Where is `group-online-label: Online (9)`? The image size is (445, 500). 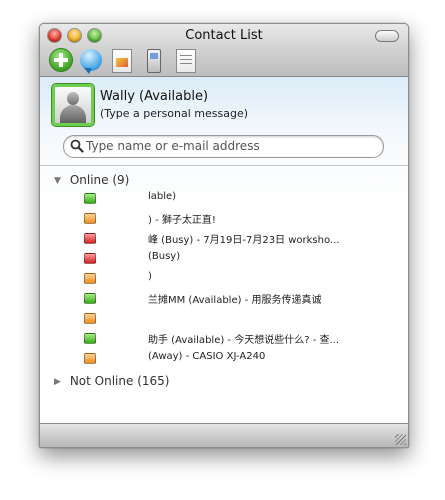 group-online-label: Online (9) is located at coordinates (99, 180).